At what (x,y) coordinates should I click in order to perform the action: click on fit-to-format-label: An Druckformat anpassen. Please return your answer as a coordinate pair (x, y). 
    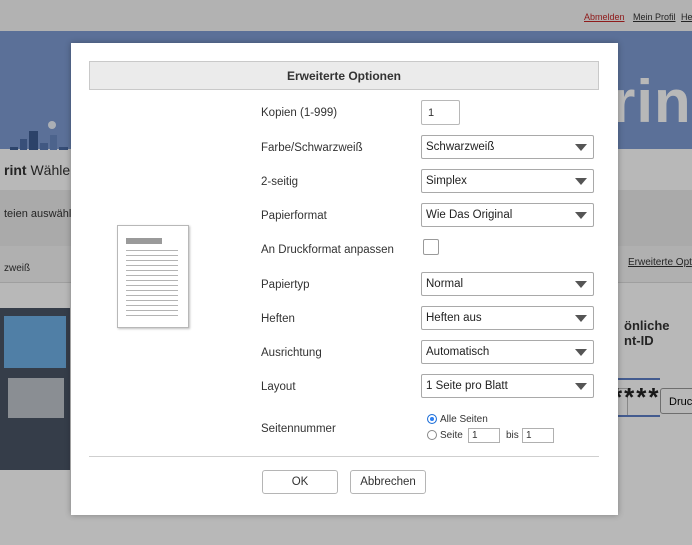
    Looking at the image, I should click on (327, 250).